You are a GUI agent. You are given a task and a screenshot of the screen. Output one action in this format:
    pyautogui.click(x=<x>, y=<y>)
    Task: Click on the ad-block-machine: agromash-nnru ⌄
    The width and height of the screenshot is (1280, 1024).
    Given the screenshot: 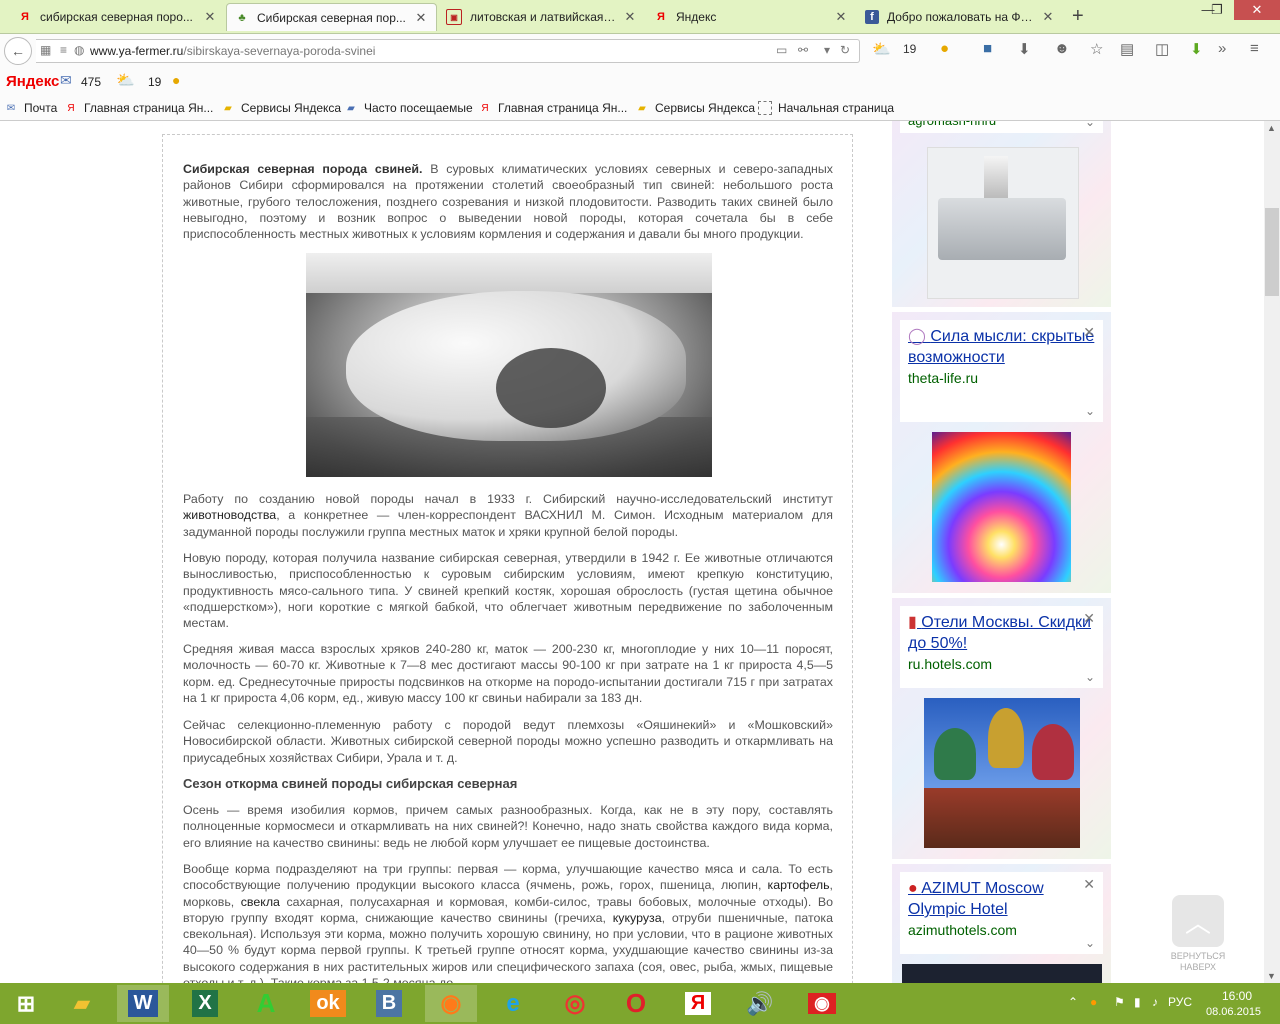 What is the action you would take?
    pyautogui.click(x=1001, y=214)
    